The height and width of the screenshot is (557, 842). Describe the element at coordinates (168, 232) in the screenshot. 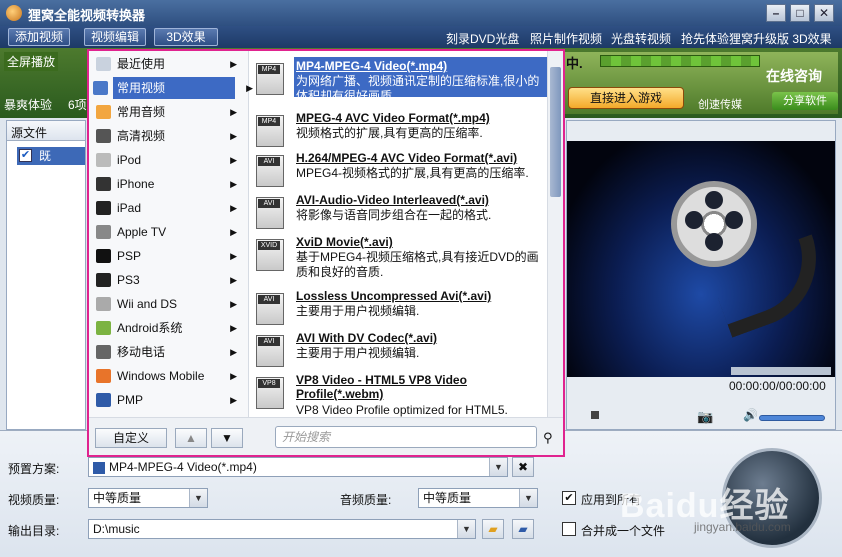

I see `category-item: Apple TV ▶` at that location.